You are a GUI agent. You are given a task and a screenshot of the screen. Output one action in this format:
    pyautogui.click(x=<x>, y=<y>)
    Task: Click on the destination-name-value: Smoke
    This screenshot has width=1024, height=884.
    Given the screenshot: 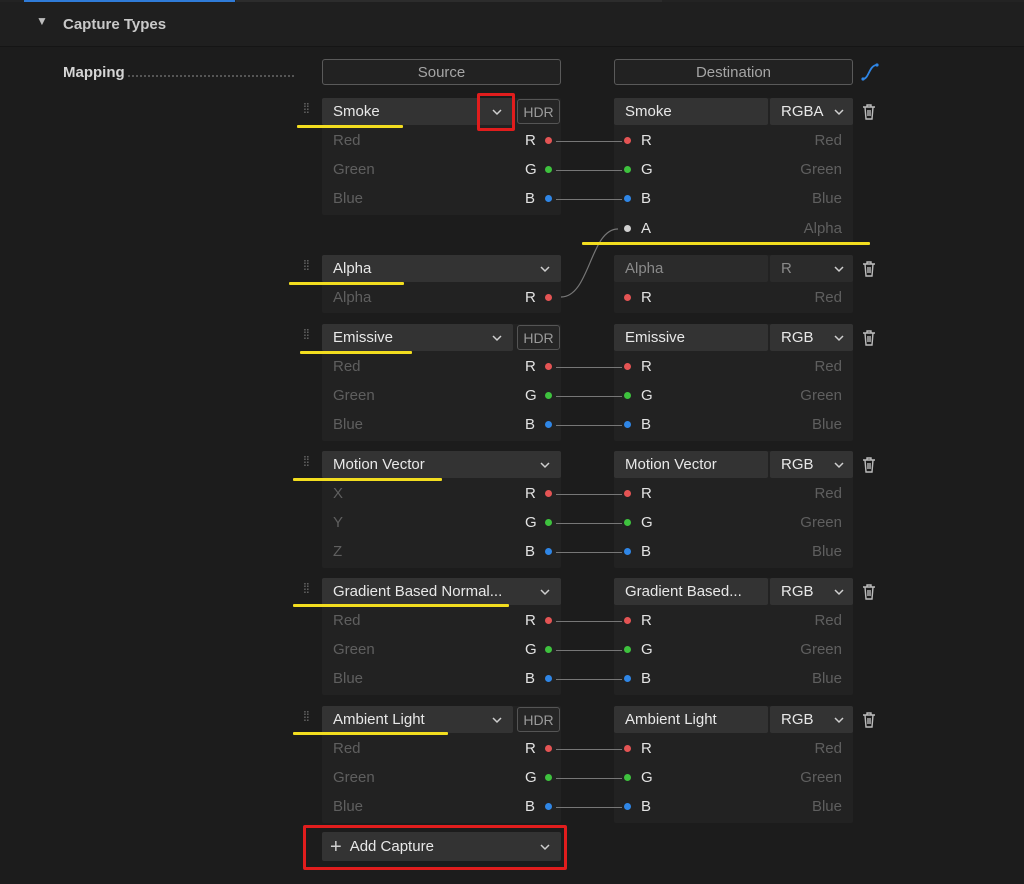 What is the action you would take?
    pyautogui.click(x=648, y=111)
    